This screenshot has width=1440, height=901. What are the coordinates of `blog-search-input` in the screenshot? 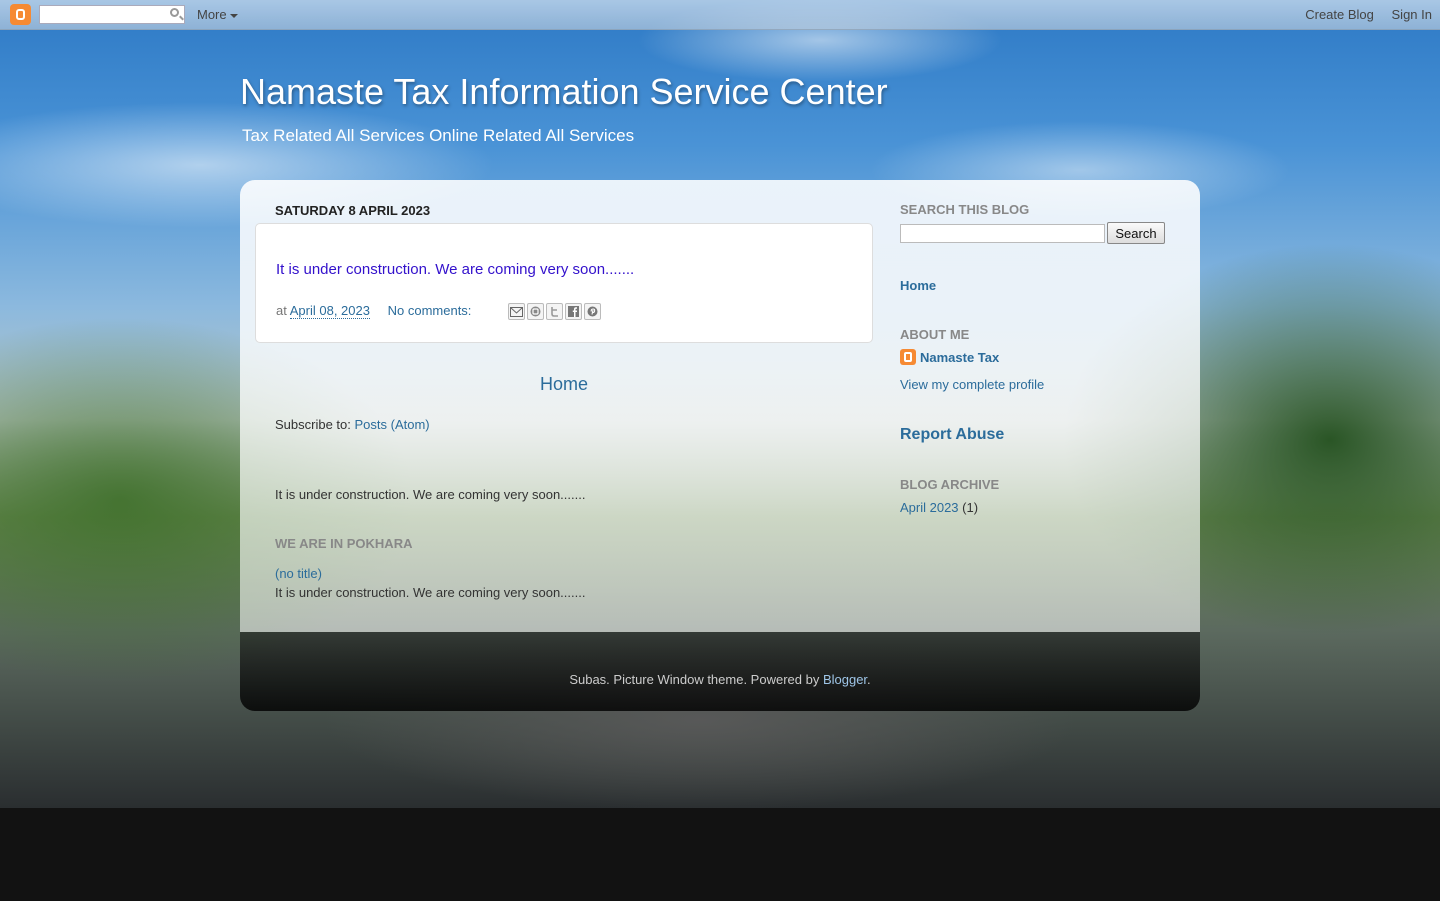 It's located at (1002, 233).